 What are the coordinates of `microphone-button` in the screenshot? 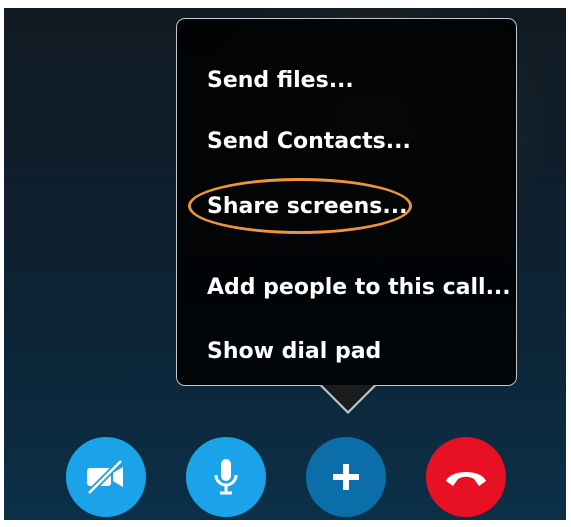 It's located at (226, 477).